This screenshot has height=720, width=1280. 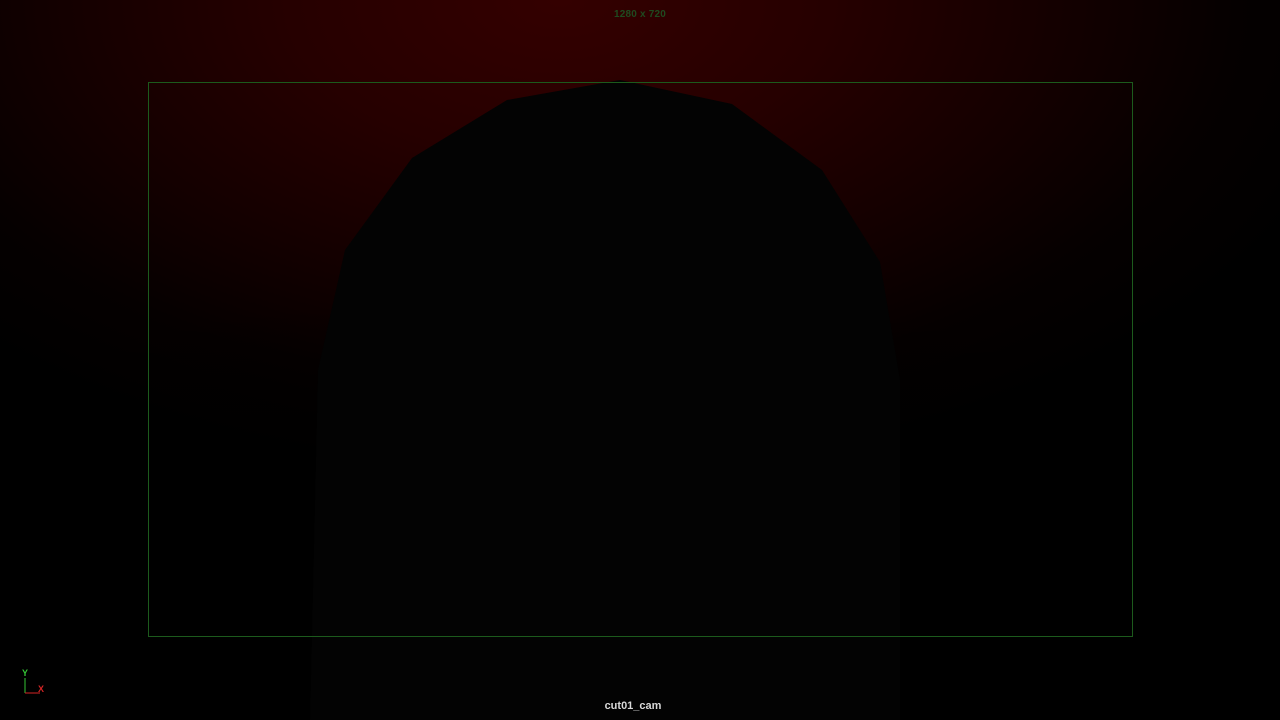 What do you see at coordinates (41, 689) in the screenshot?
I see `axis-x-label: X` at bounding box center [41, 689].